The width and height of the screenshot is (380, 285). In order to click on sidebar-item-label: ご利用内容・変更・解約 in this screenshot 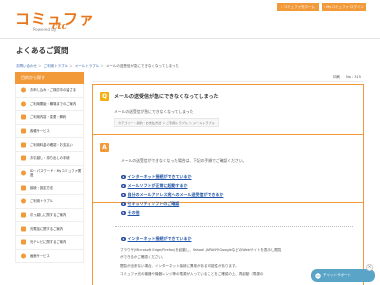, I will do `click(48, 117)`.